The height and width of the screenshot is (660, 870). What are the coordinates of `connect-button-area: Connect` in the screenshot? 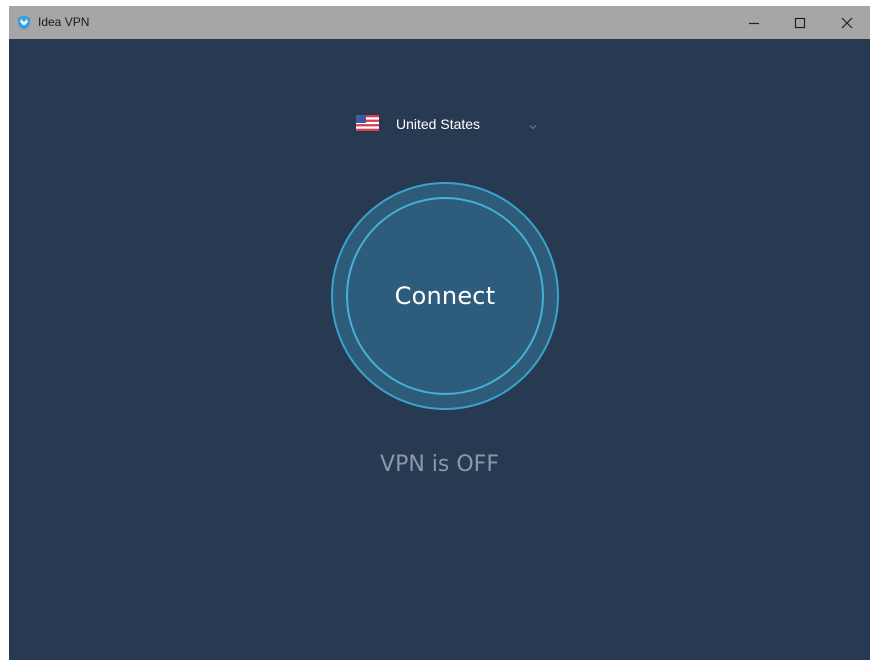 It's located at (445, 296).